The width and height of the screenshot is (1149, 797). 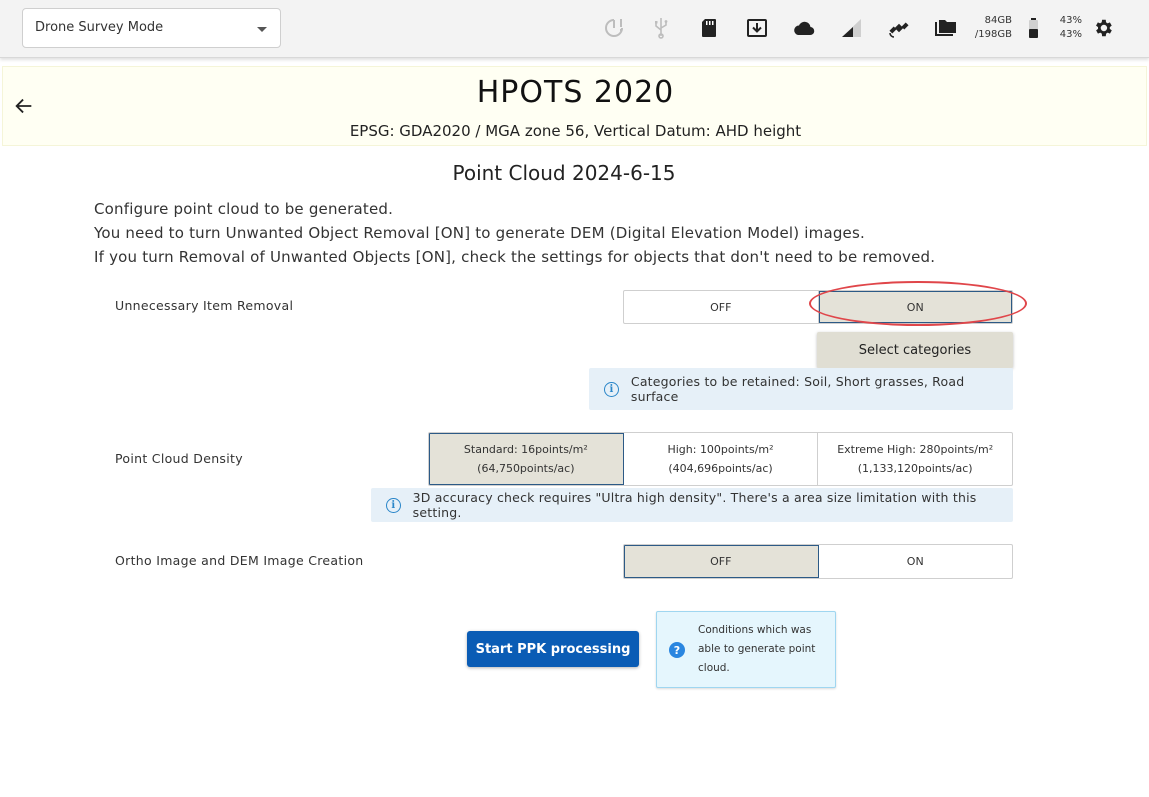 What do you see at coordinates (916, 561) in the screenshot?
I see `ortho-on-option: ON` at bounding box center [916, 561].